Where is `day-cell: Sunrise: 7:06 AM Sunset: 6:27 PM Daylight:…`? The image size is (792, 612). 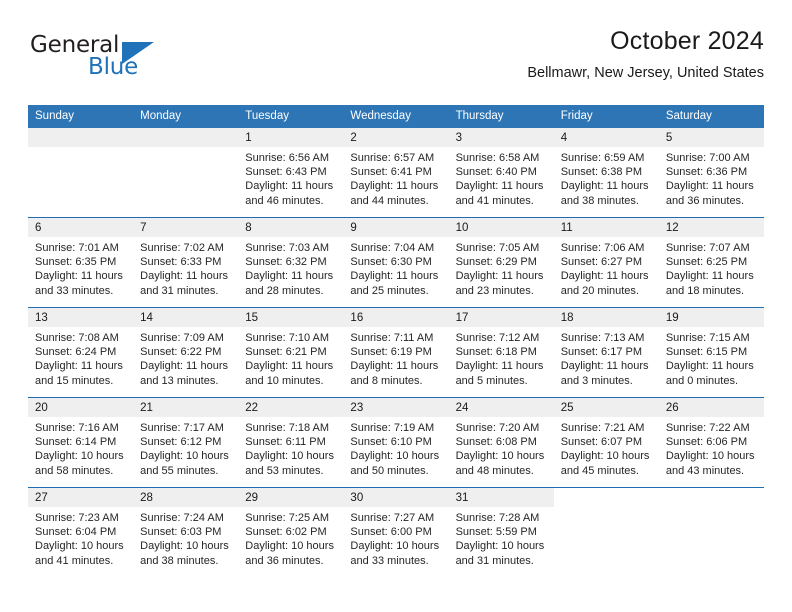
day-cell: Sunrise: 7:06 AM Sunset: 6:27 PM Daylight:… is located at coordinates (606, 272).